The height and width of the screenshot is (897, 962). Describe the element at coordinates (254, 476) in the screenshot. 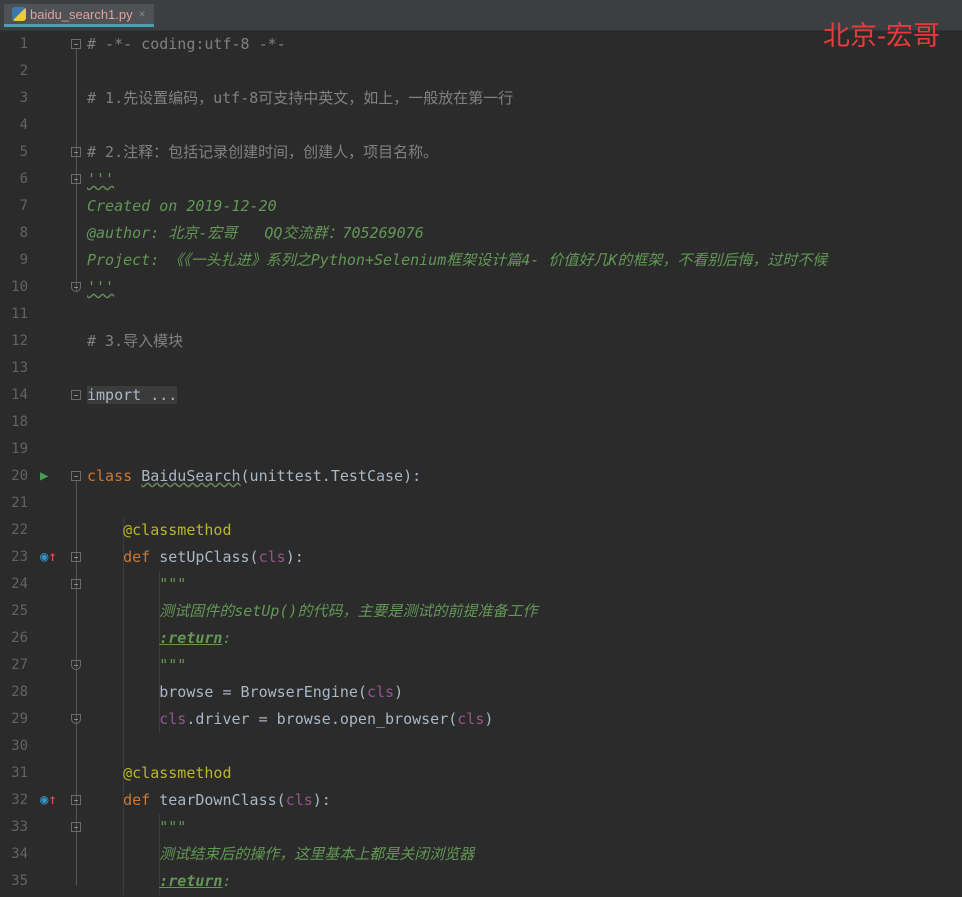

I see `code-text: class BaiduSearch(unittest.TestCase):` at that location.